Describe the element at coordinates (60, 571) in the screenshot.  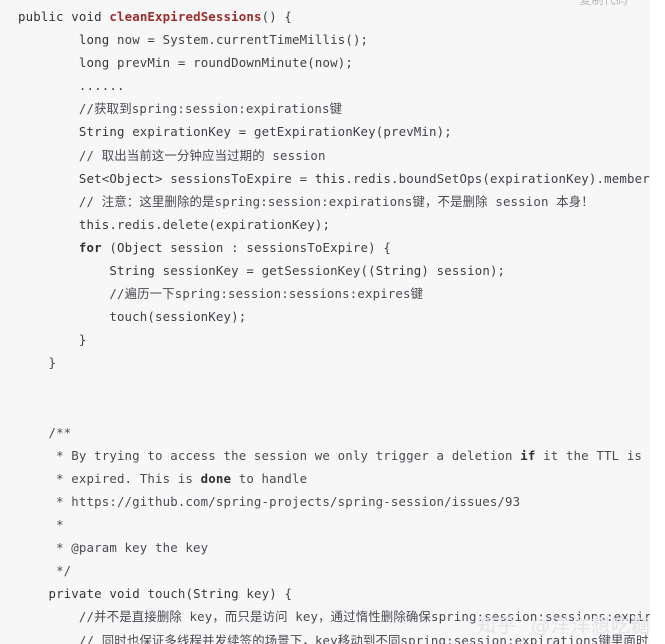
I see `code-line: */` at that location.